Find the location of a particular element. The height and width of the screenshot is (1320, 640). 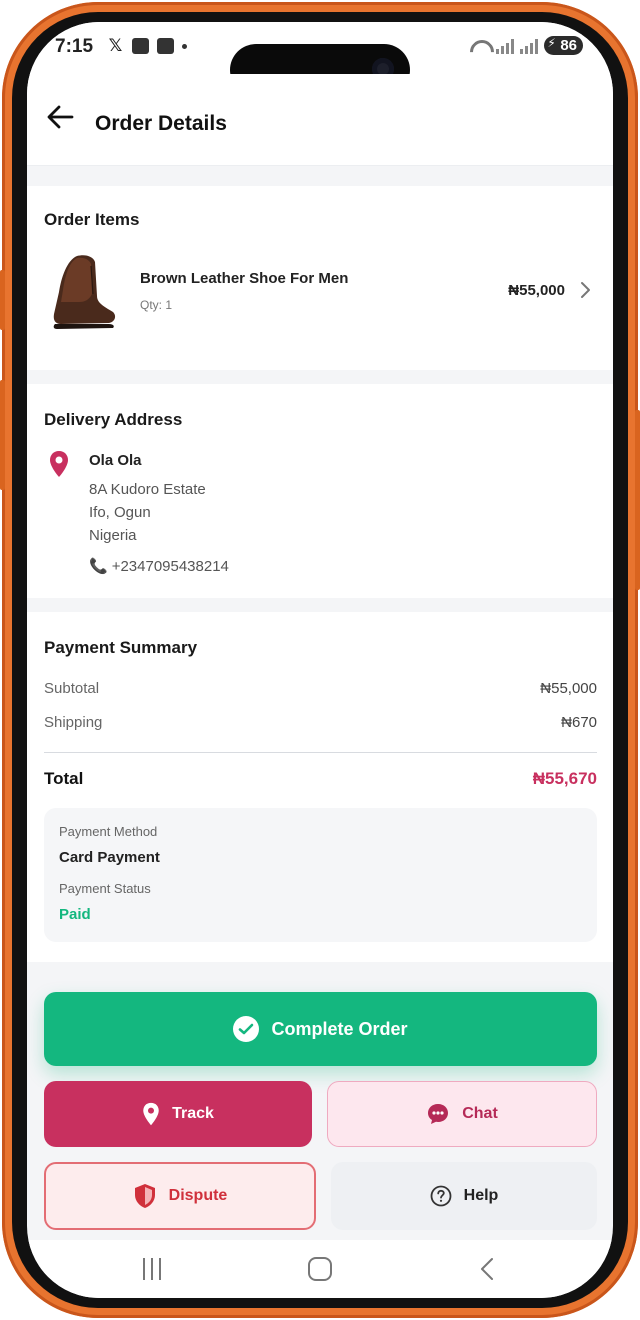

payment-method-value: Card Payment is located at coordinates (109, 857).